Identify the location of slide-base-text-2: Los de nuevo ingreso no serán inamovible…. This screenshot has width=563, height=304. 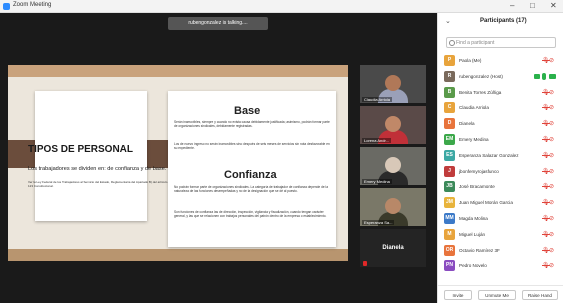
(252, 146).